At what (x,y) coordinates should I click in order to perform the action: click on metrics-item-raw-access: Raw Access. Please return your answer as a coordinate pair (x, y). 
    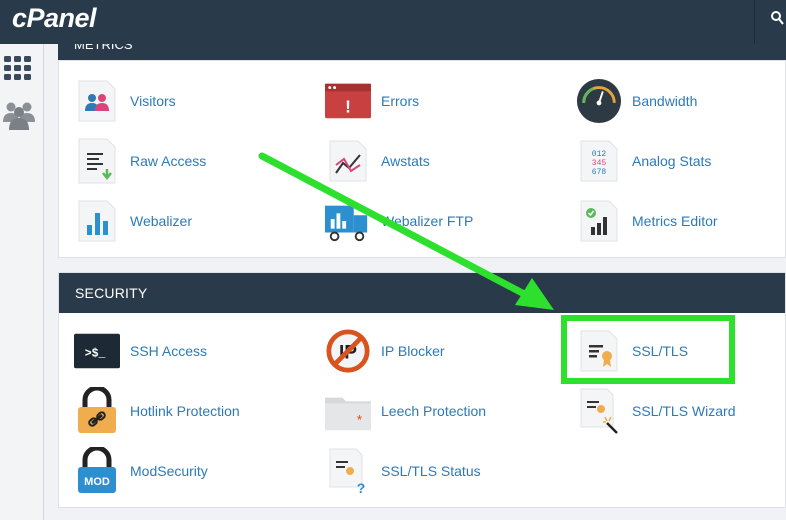
    Looking at the image, I should click on (140, 161).